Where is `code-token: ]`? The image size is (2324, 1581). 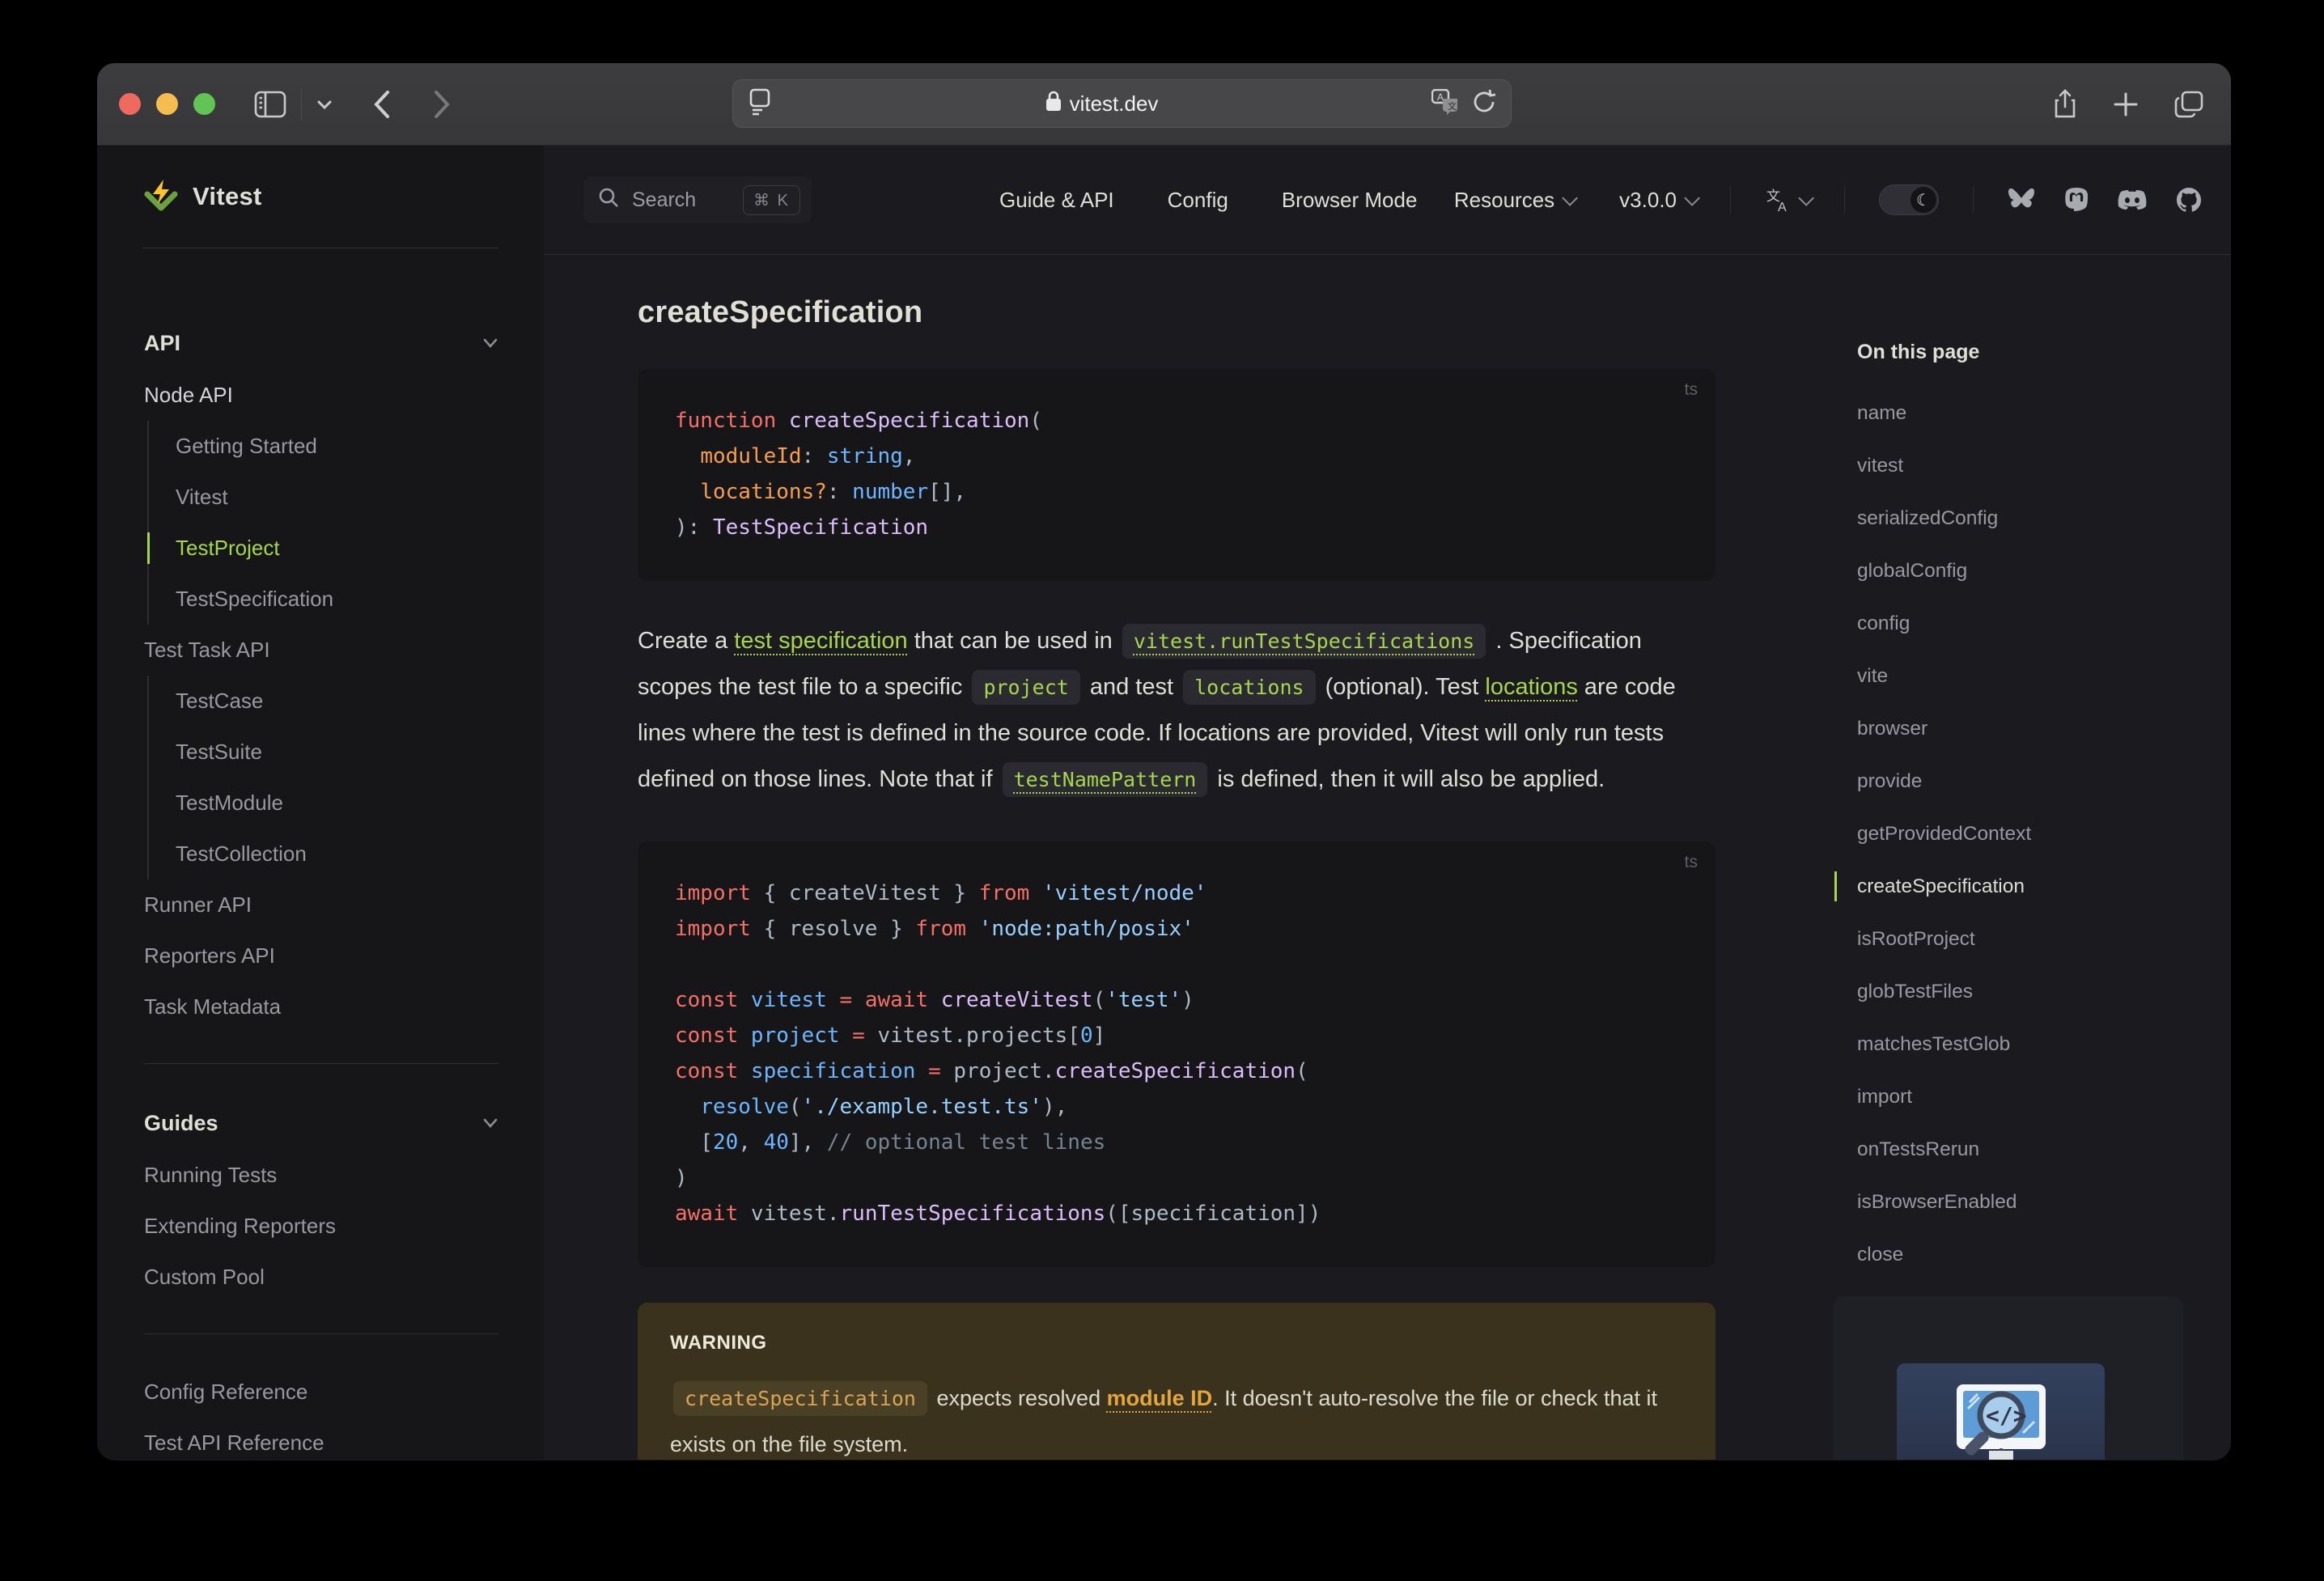
code-token: ] is located at coordinates (1099, 1036).